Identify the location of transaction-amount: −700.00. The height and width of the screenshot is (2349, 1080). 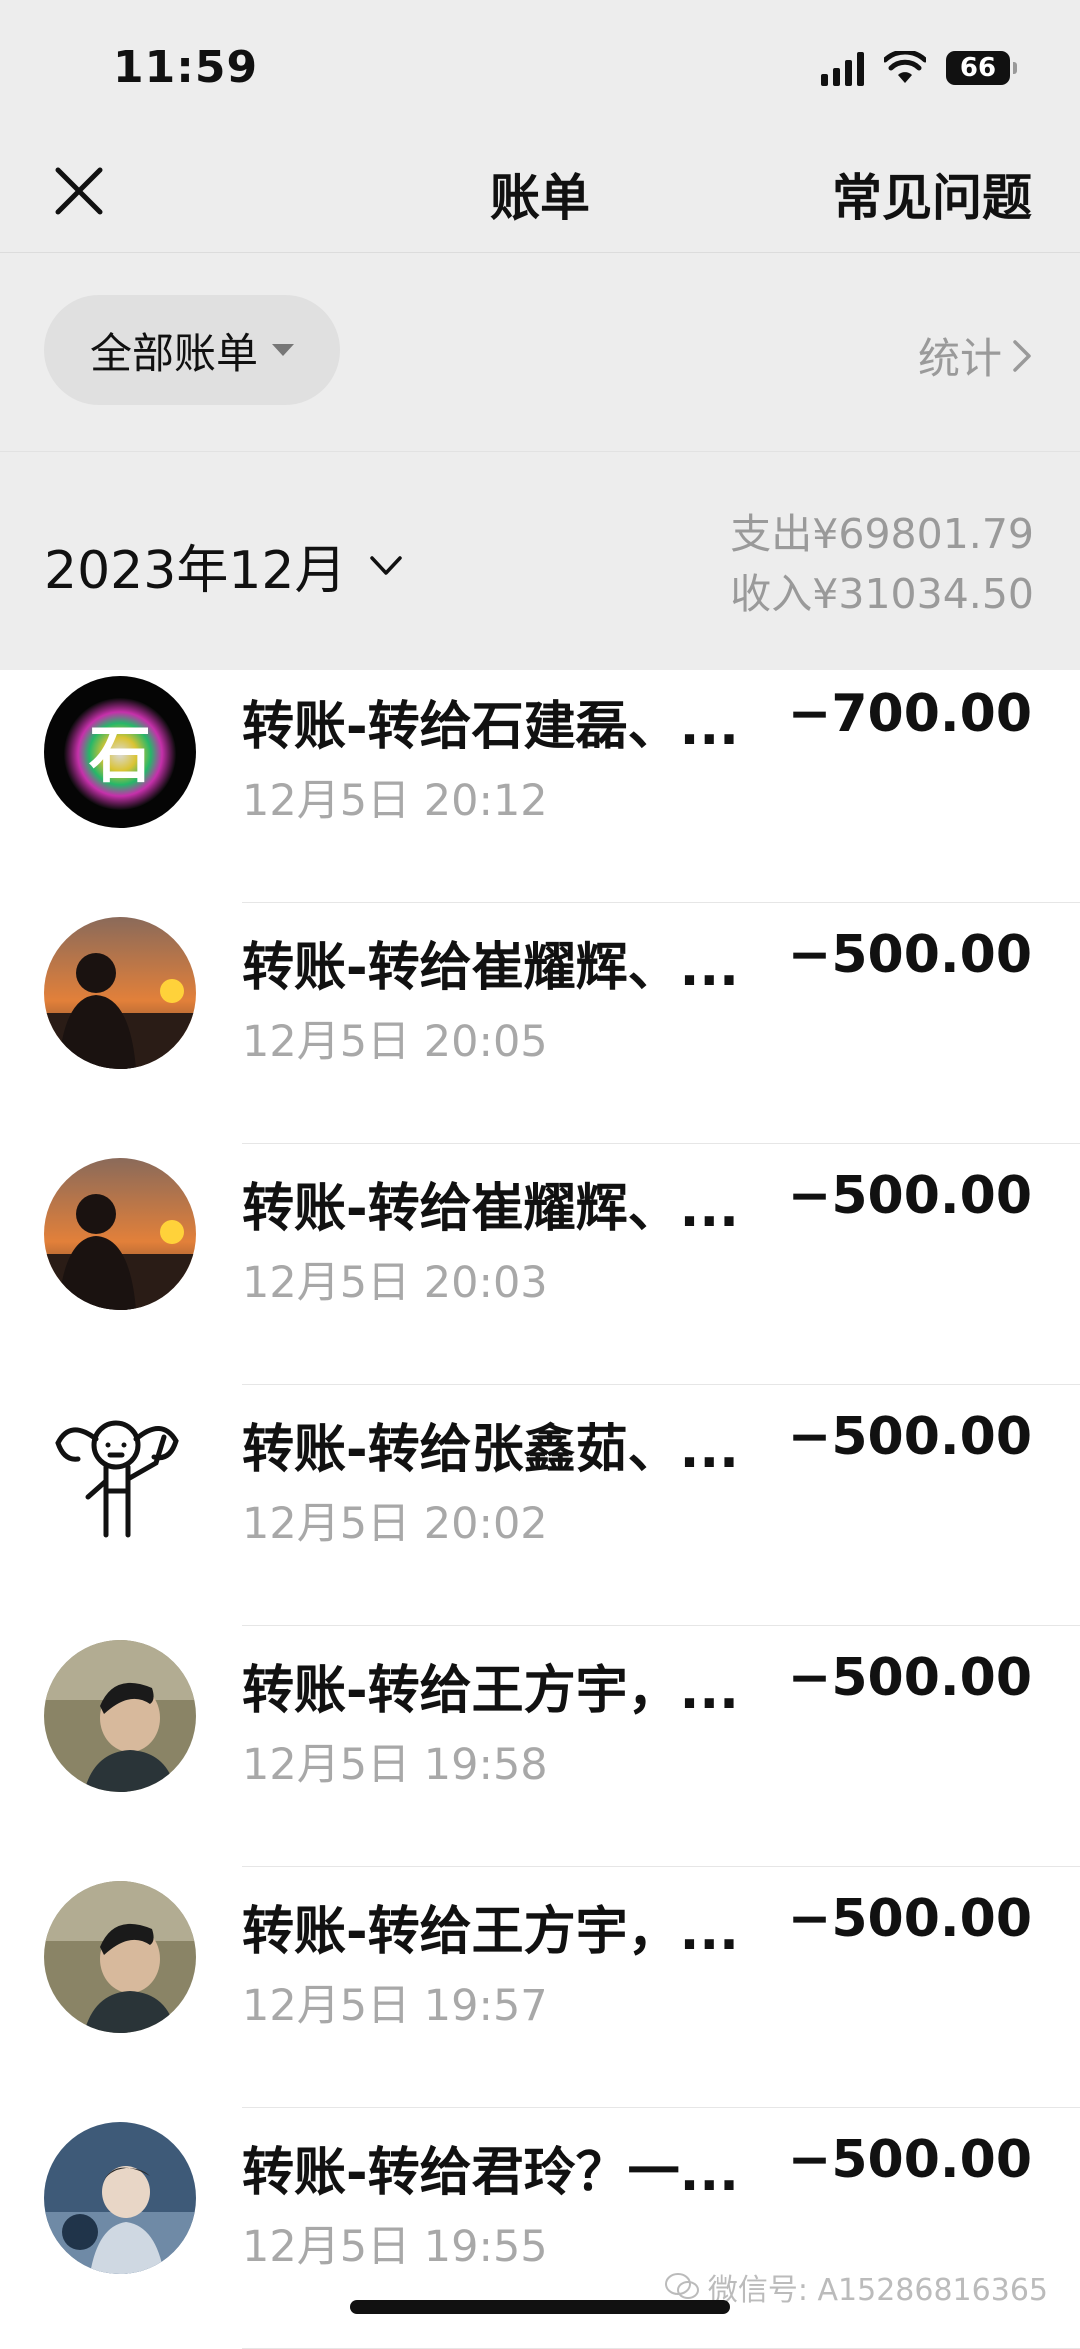
(909, 714).